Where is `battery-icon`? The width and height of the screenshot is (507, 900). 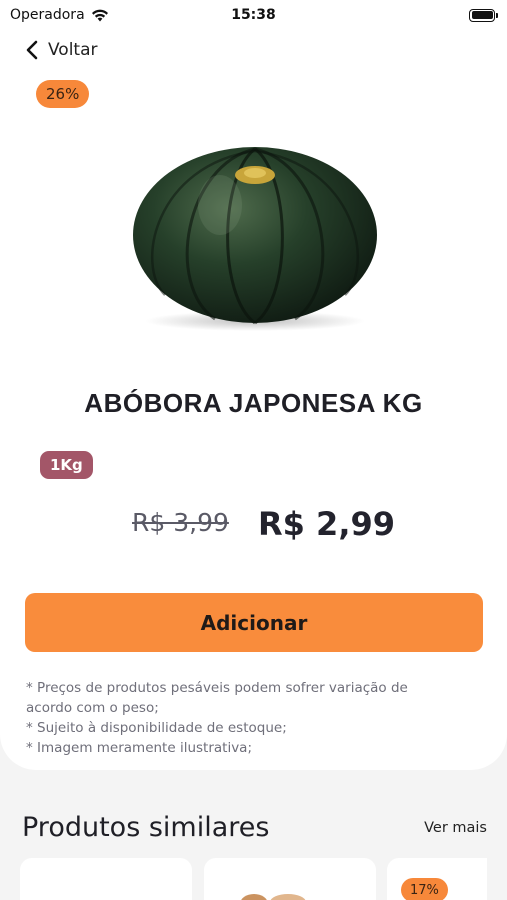 battery-icon is located at coordinates (483, 15).